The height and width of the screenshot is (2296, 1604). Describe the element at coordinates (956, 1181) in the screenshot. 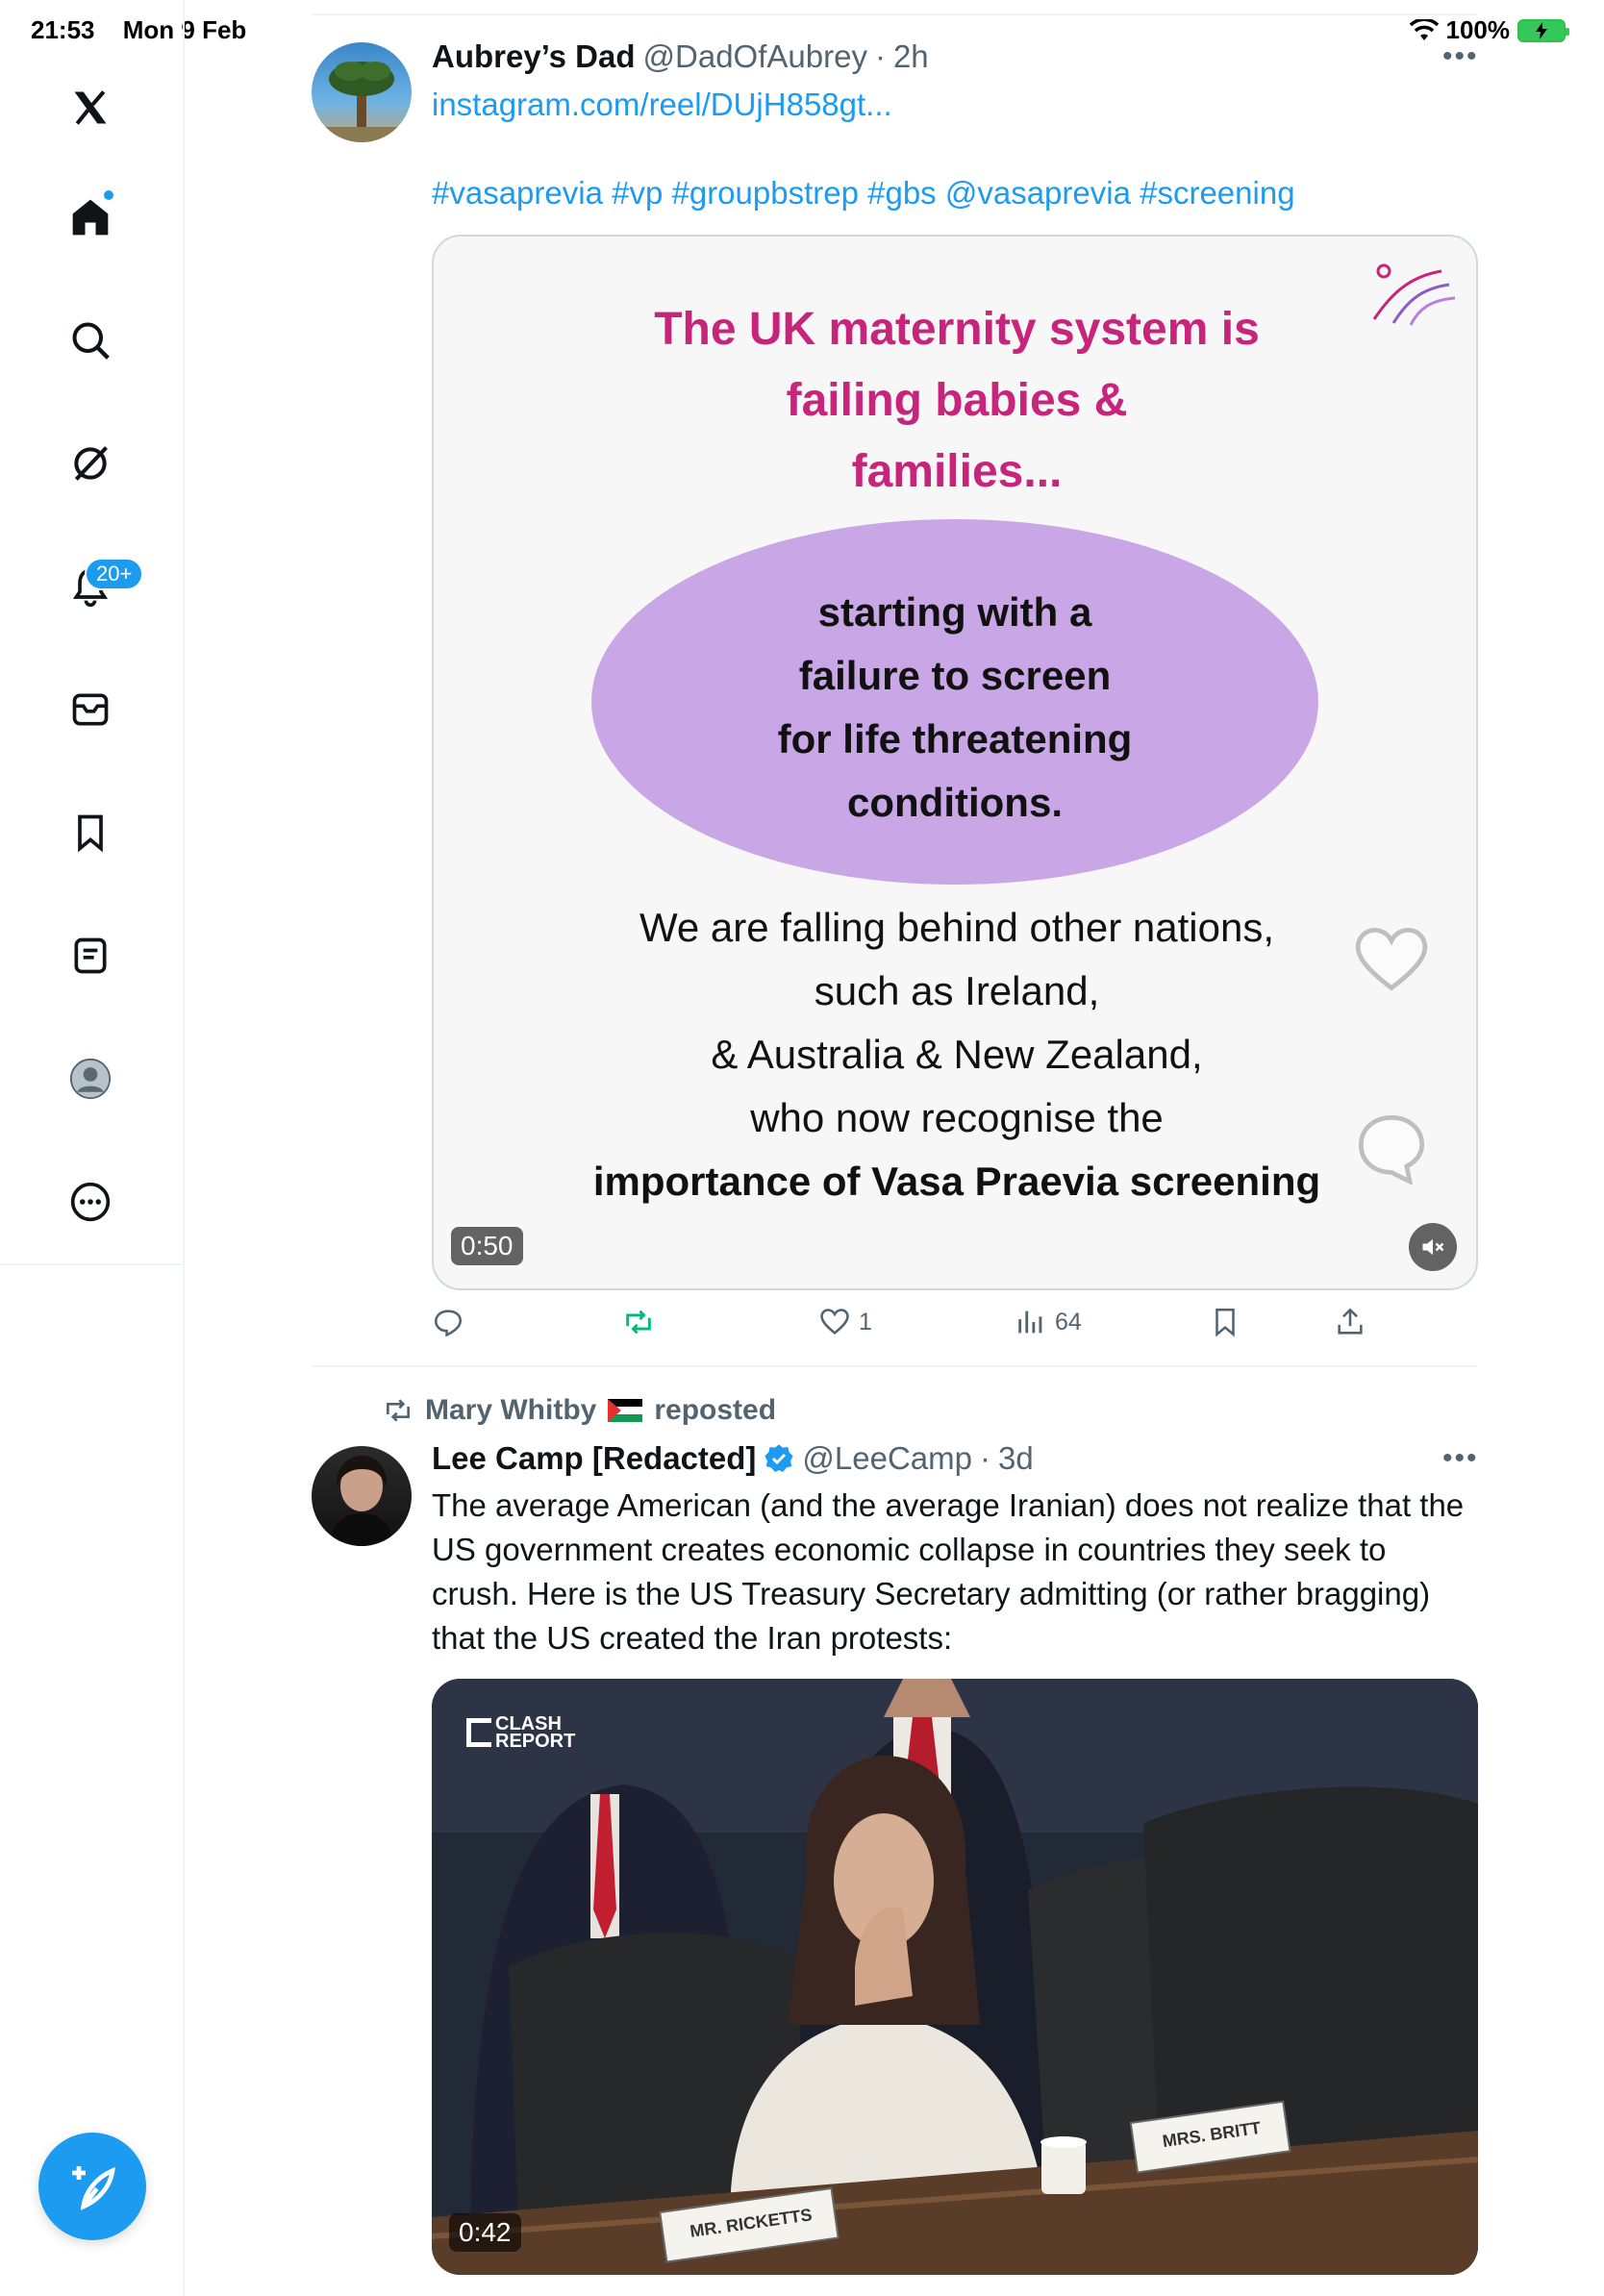

I see `video1-lower-bold-line: importance of Vasa Praevia screening` at that location.